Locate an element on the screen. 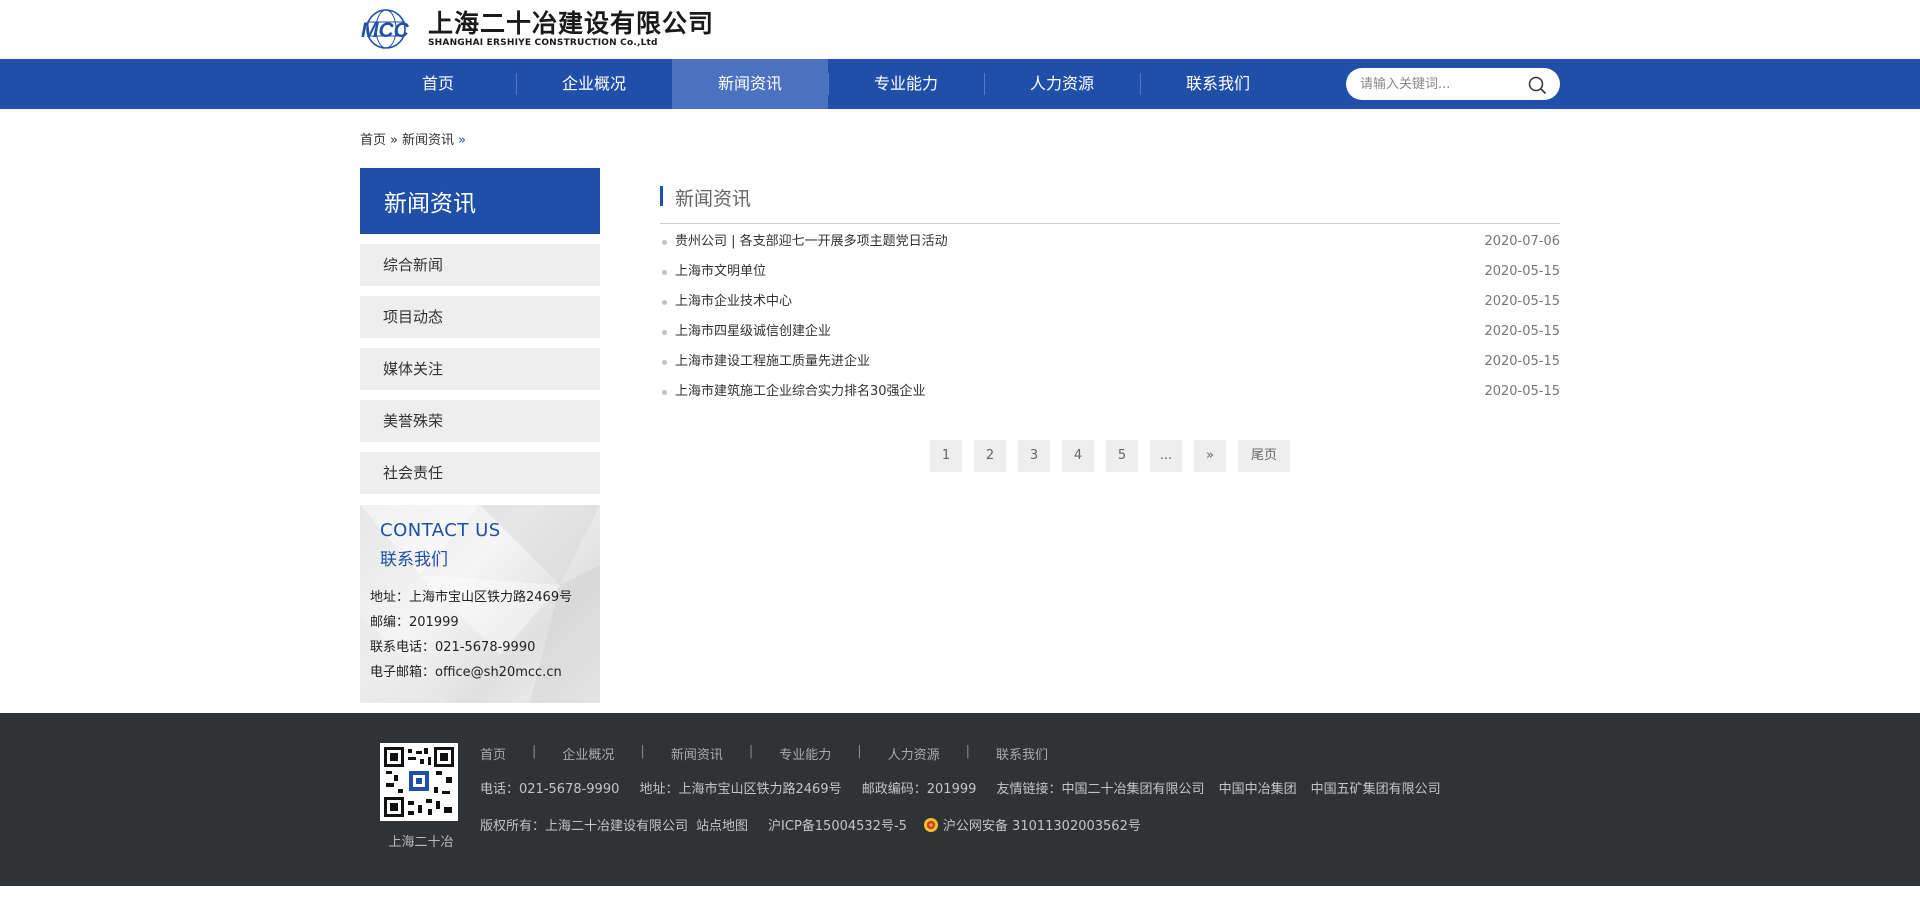  svg-text: MCC is located at coordinates (385, 30).